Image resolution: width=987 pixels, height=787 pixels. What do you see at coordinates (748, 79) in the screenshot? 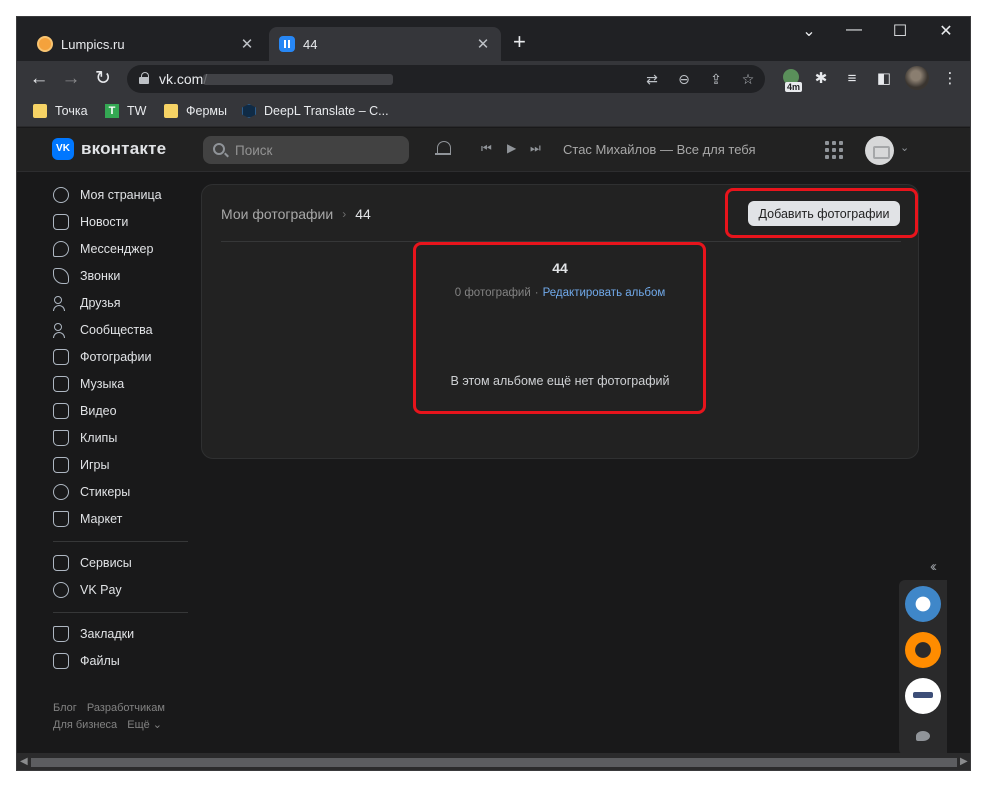
I see `bookmark-star-icon: ☆` at bounding box center [748, 79].